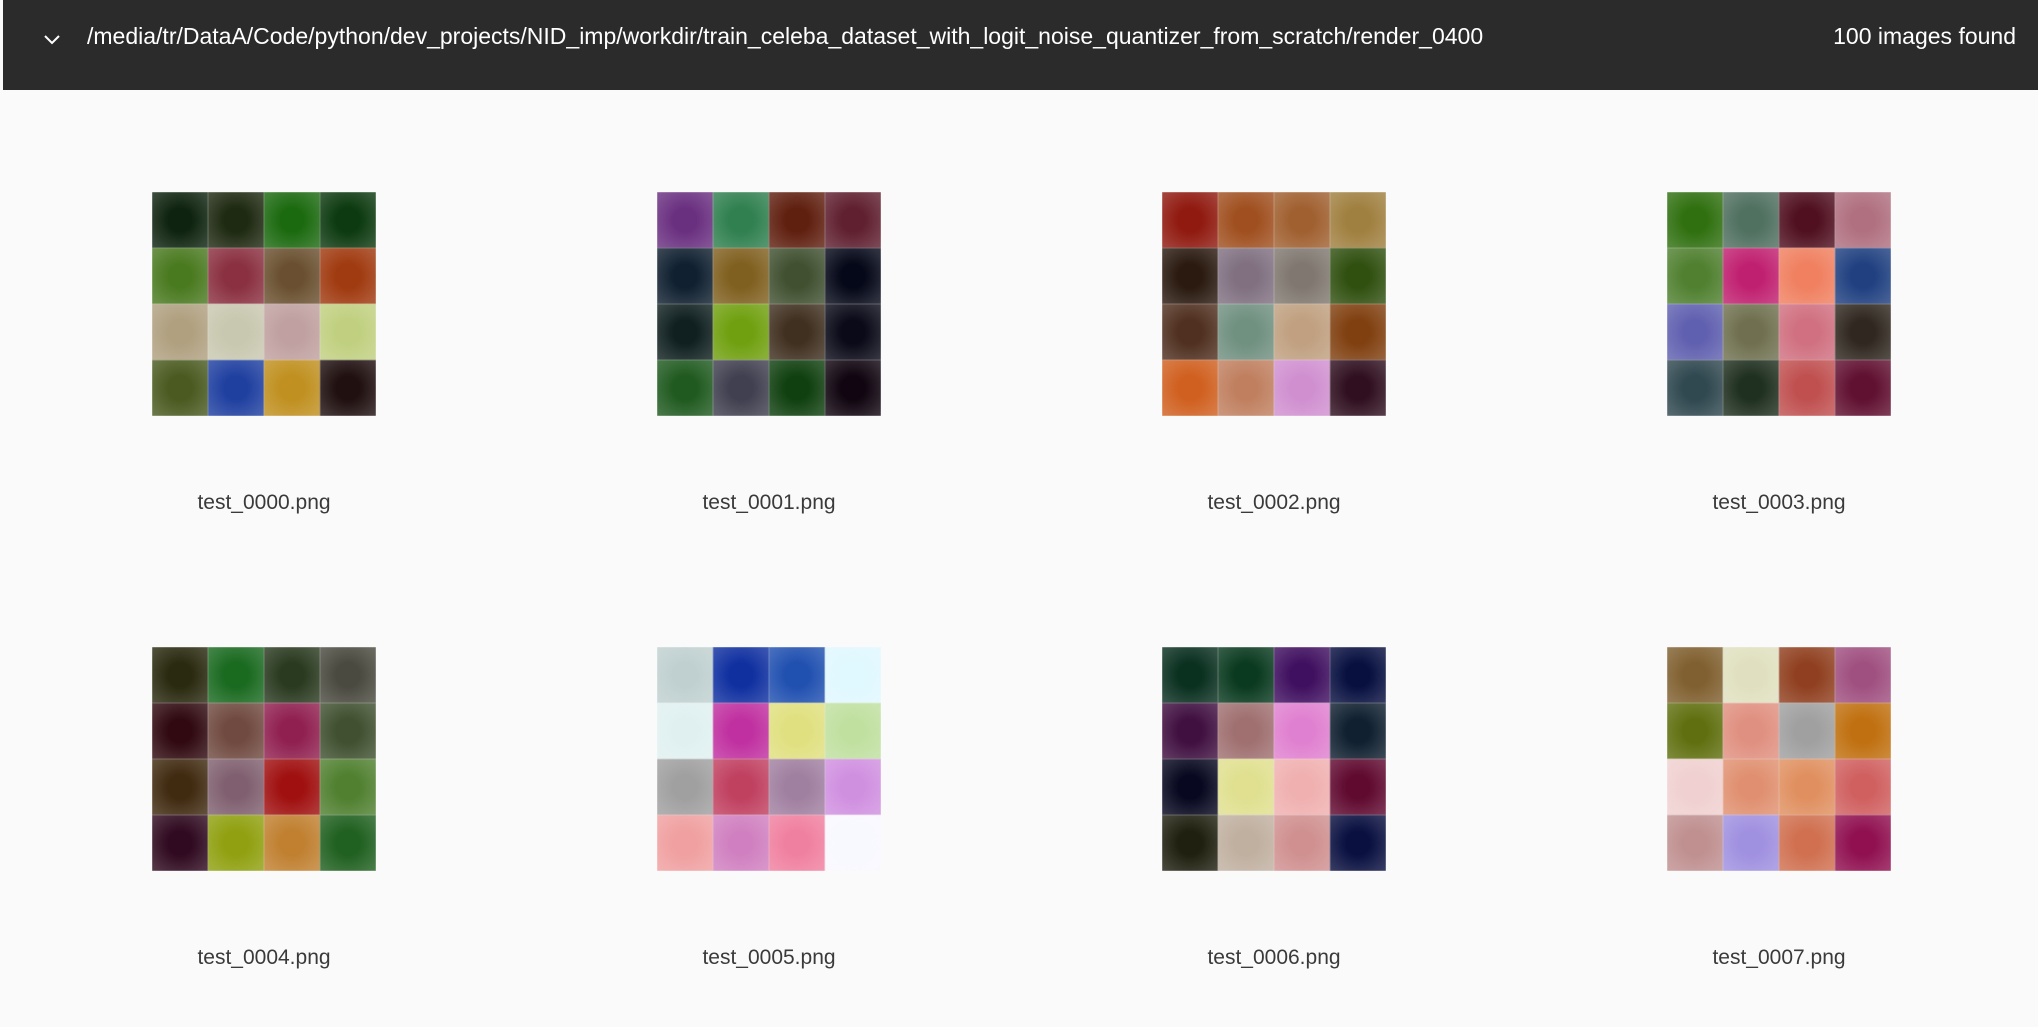 This screenshot has height=1027, width=2038. I want to click on image-filename: test_0004.png, so click(264, 957).